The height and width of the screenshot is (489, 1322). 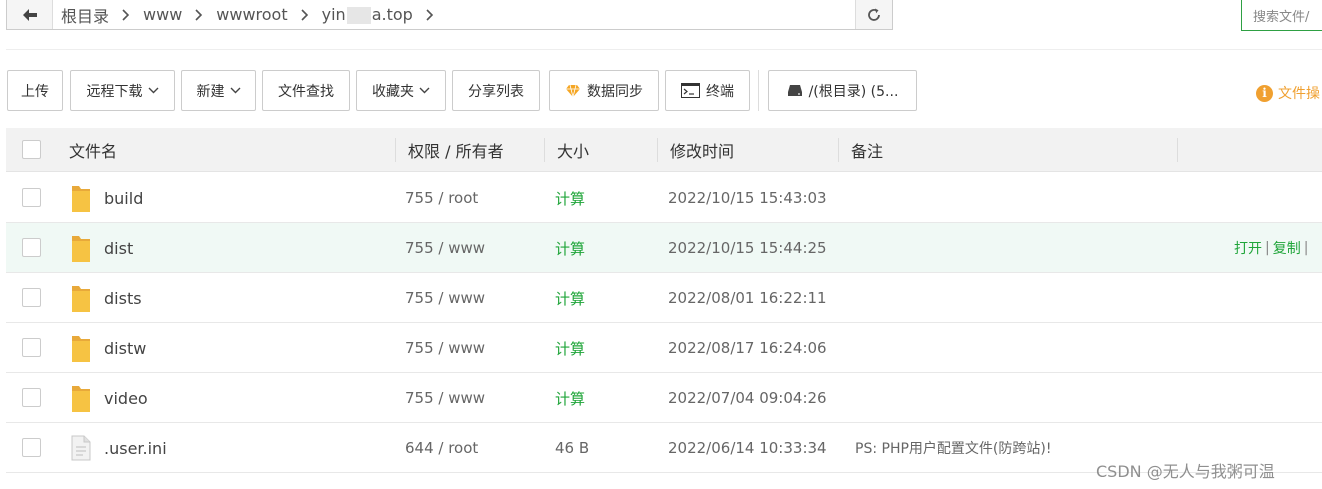 I want to click on table-header: 文件名 权限 / 所有者 大小 修改时间 备注, so click(x=664, y=150).